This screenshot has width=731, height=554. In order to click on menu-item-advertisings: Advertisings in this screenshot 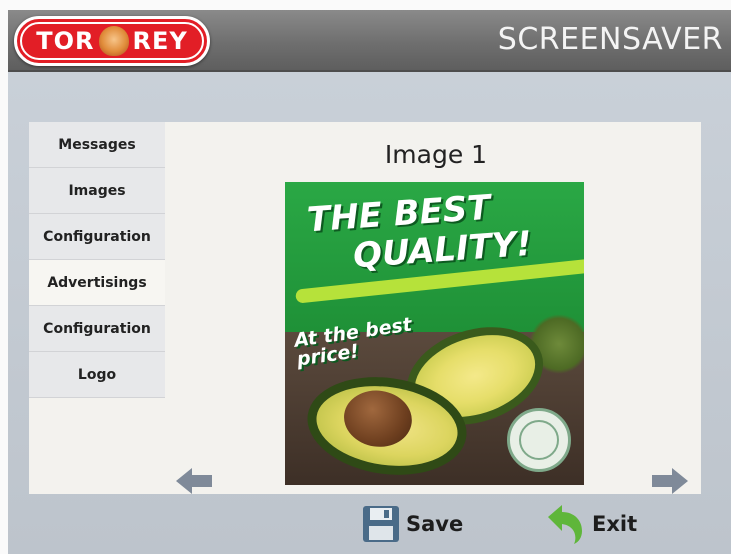, I will do `click(97, 283)`.